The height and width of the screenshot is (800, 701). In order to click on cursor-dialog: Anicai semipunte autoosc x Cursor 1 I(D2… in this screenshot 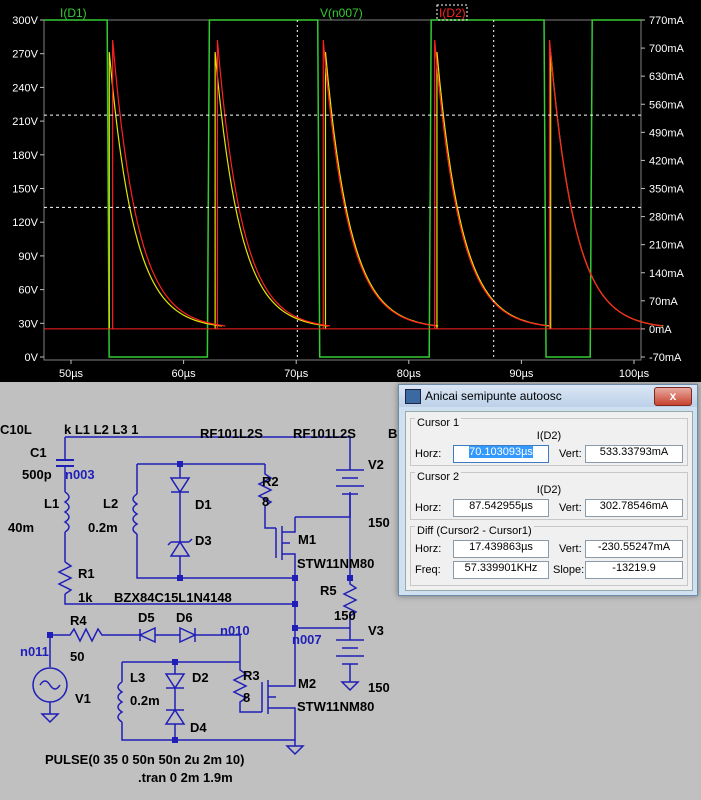, I will do `click(548, 490)`.